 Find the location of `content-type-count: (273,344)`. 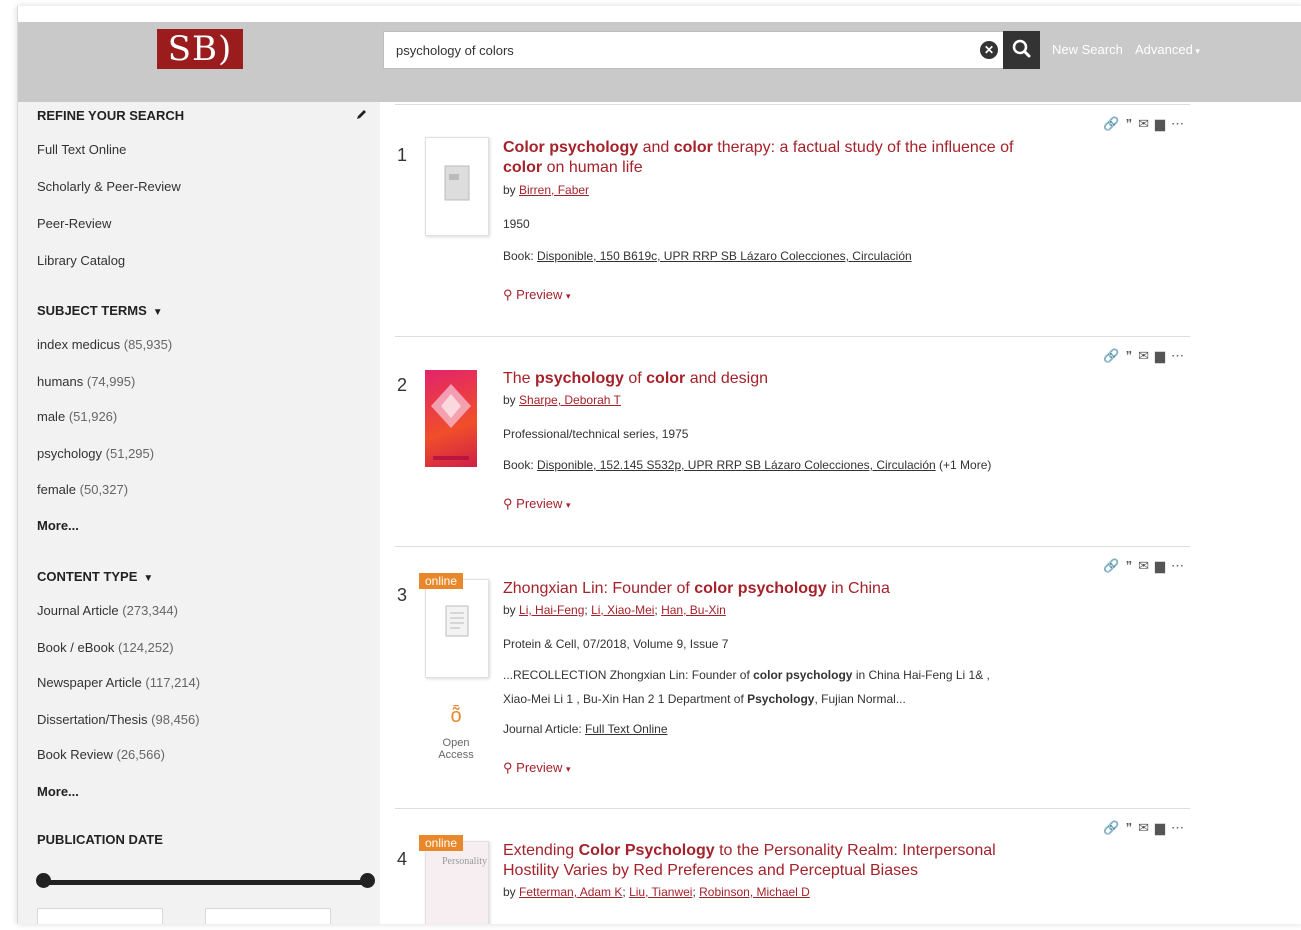

content-type-count: (273,344) is located at coordinates (150, 610).